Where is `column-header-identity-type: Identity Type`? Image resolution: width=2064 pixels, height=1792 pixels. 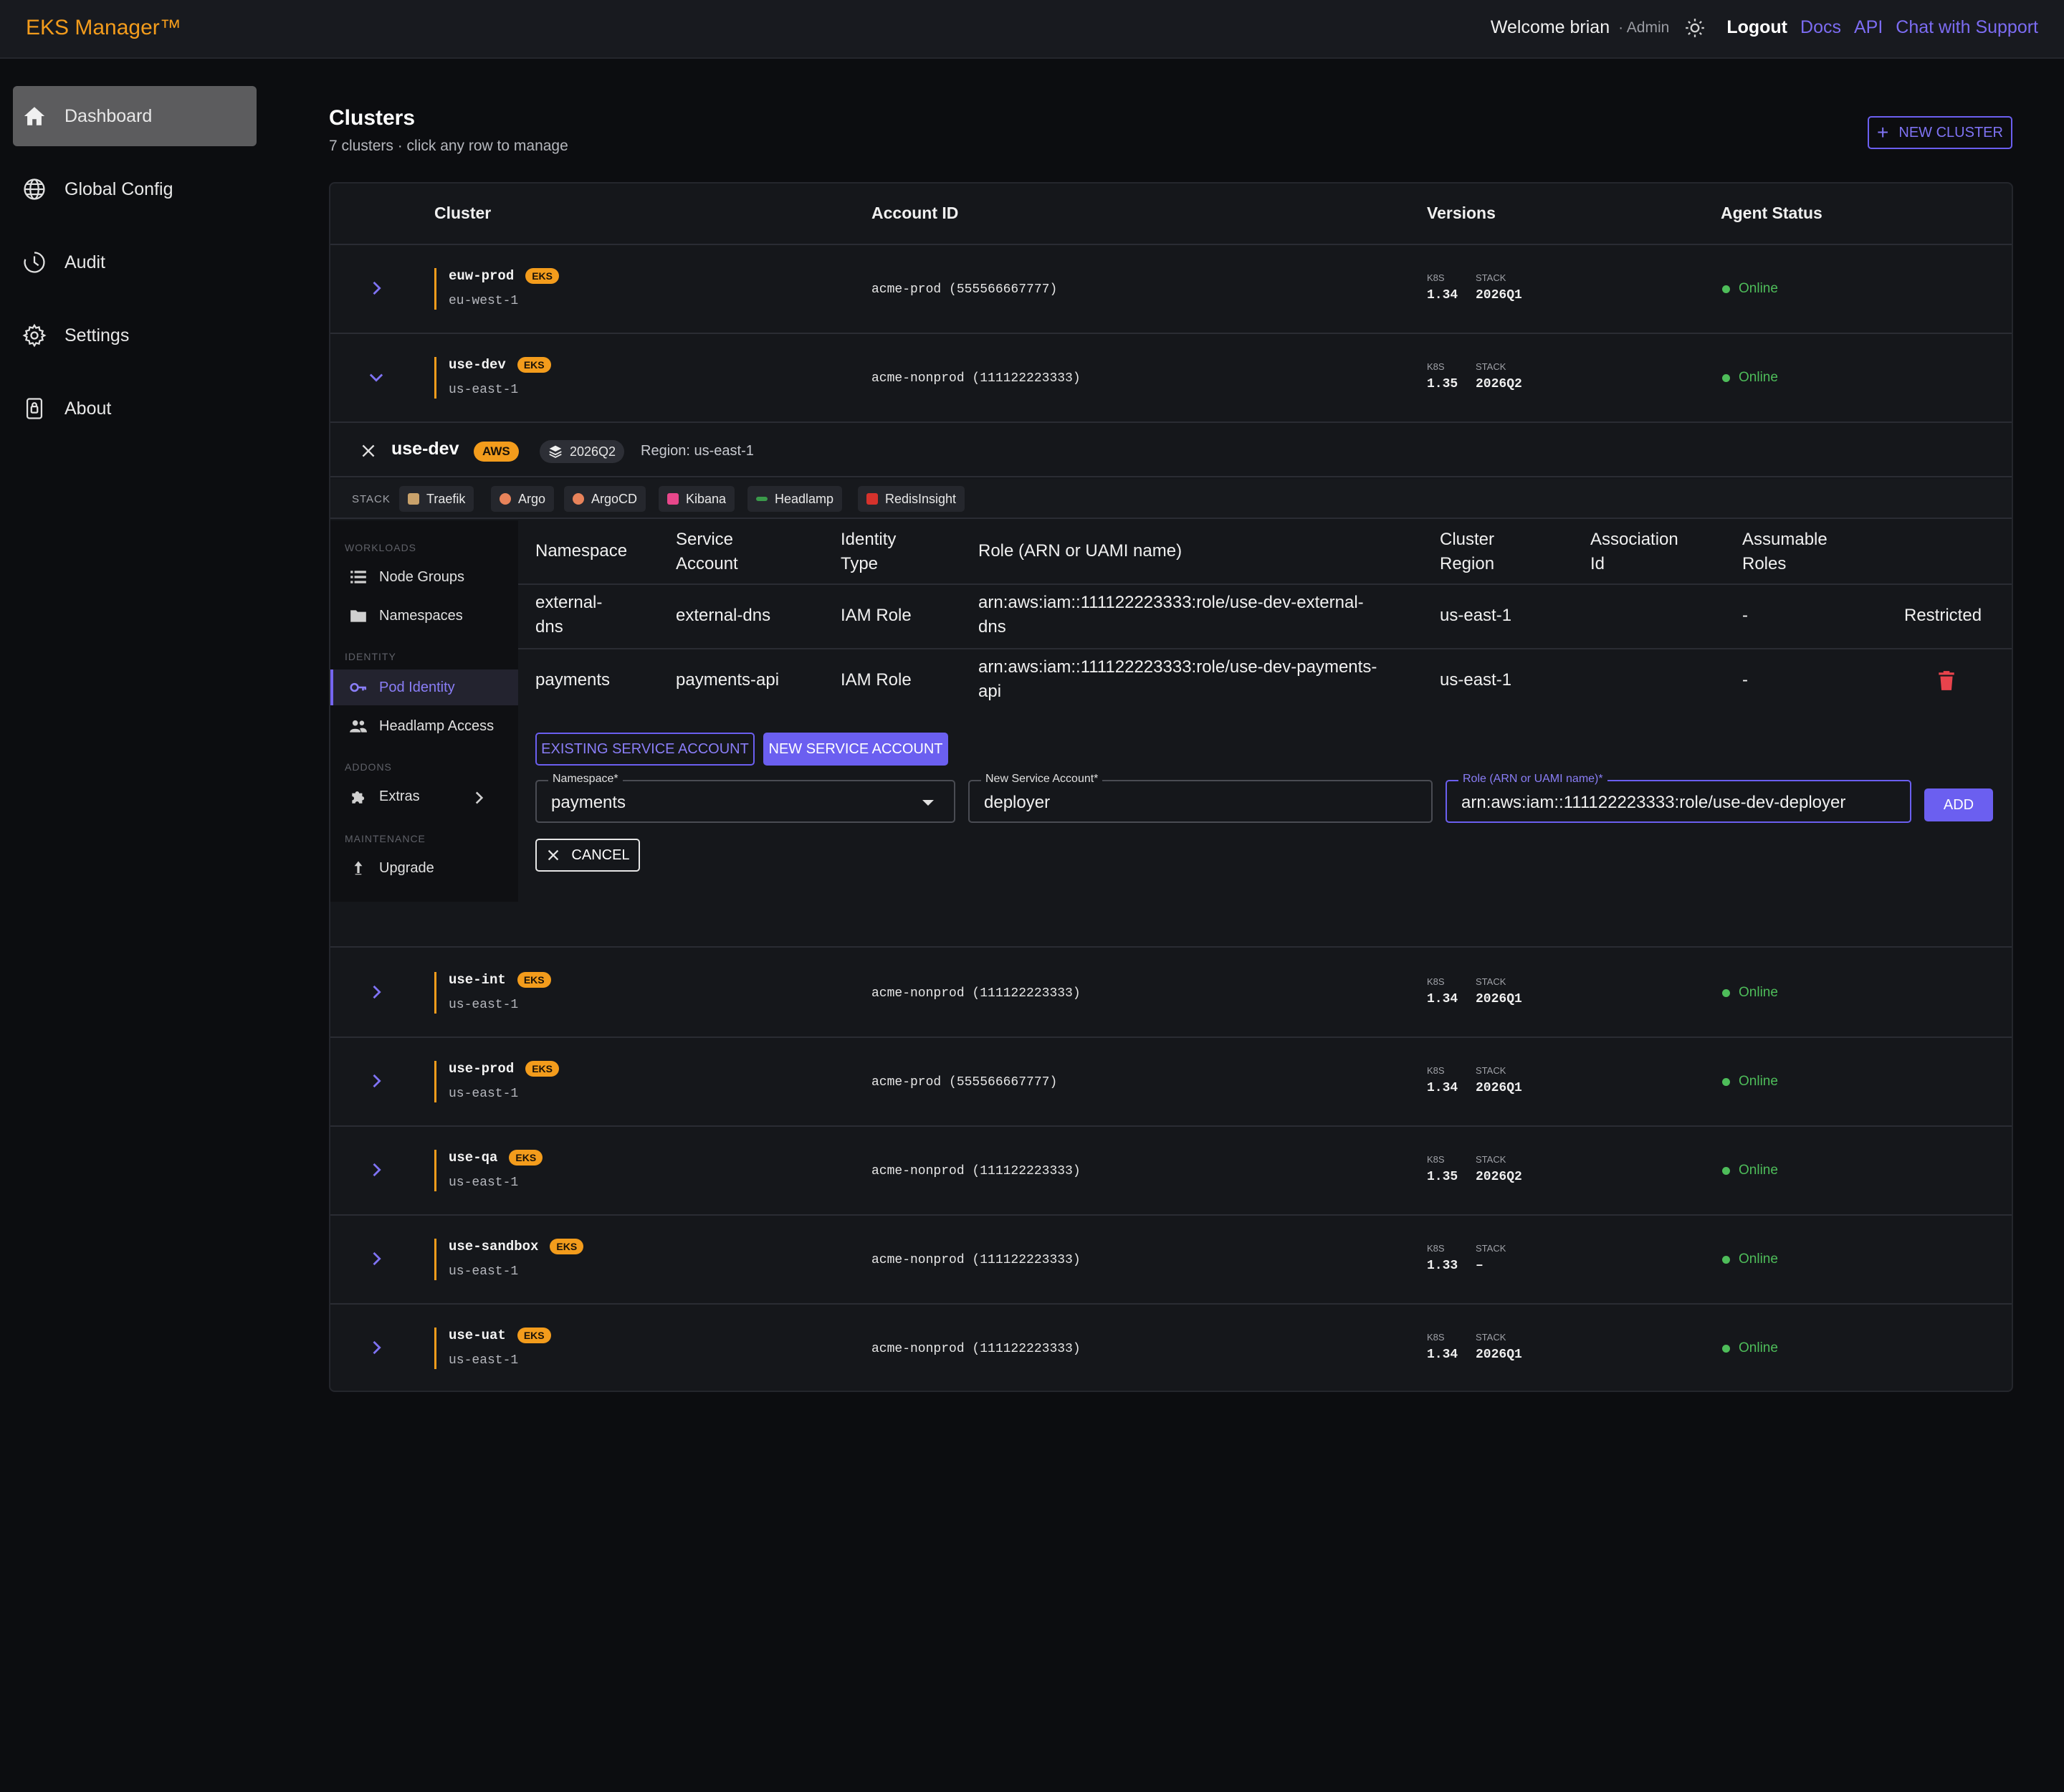
column-header-identity-type: Identity Type is located at coordinates (868, 552).